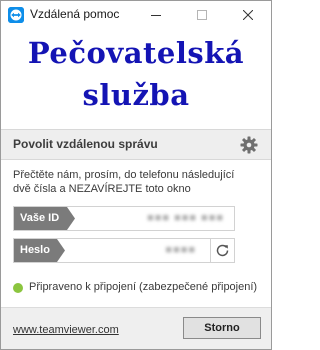 Image resolution: width=320 pixels, height=350 pixels. What do you see at coordinates (136, 95) in the screenshot?
I see `banner-line-2: služba` at bounding box center [136, 95].